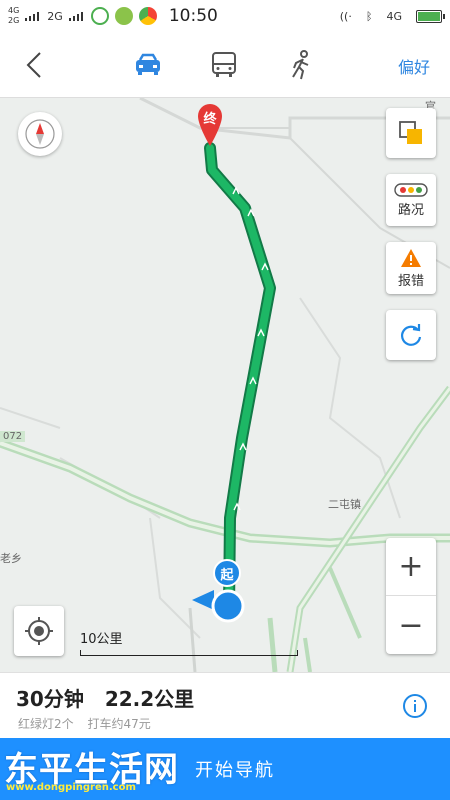  I want to click on bus-mode-tab, so click(224, 65).